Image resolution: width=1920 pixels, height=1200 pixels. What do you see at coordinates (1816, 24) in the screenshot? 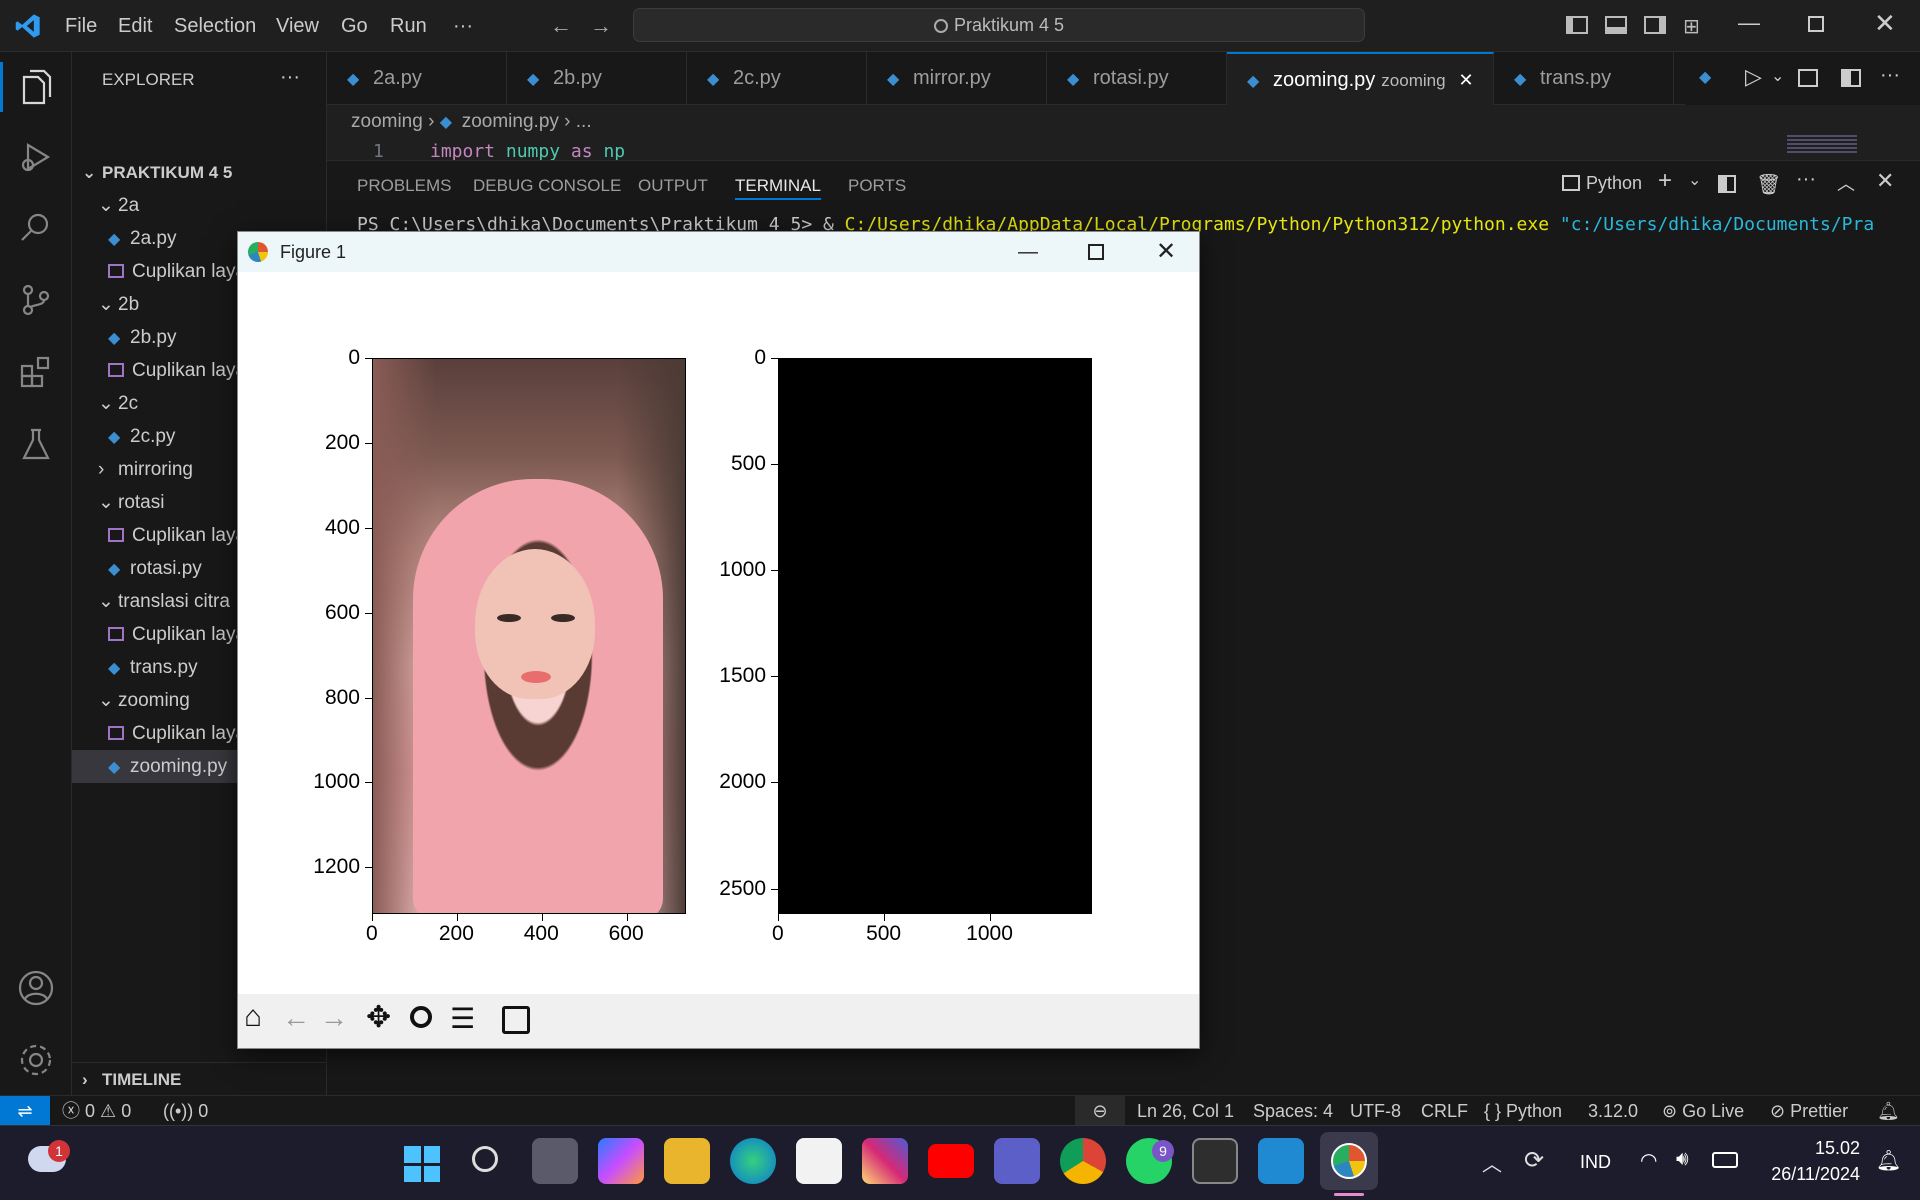
I see `restore-icon` at bounding box center [1816, 24].